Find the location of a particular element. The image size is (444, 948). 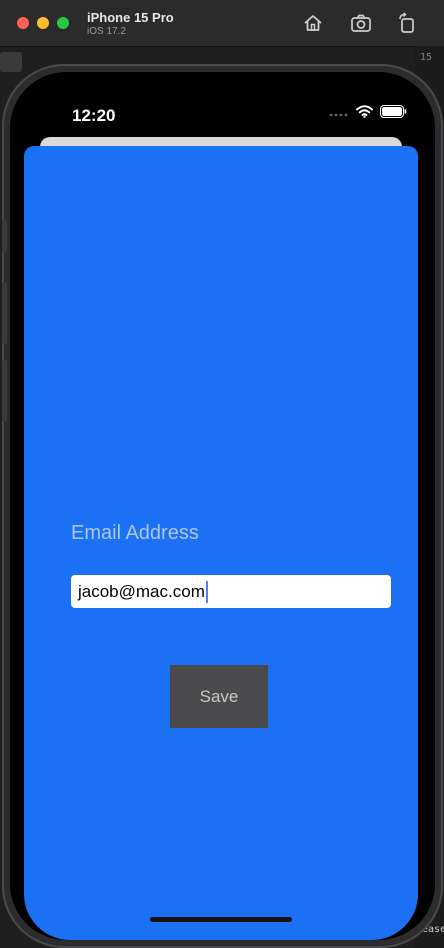

status-icons is located at coordinates (368, 114).